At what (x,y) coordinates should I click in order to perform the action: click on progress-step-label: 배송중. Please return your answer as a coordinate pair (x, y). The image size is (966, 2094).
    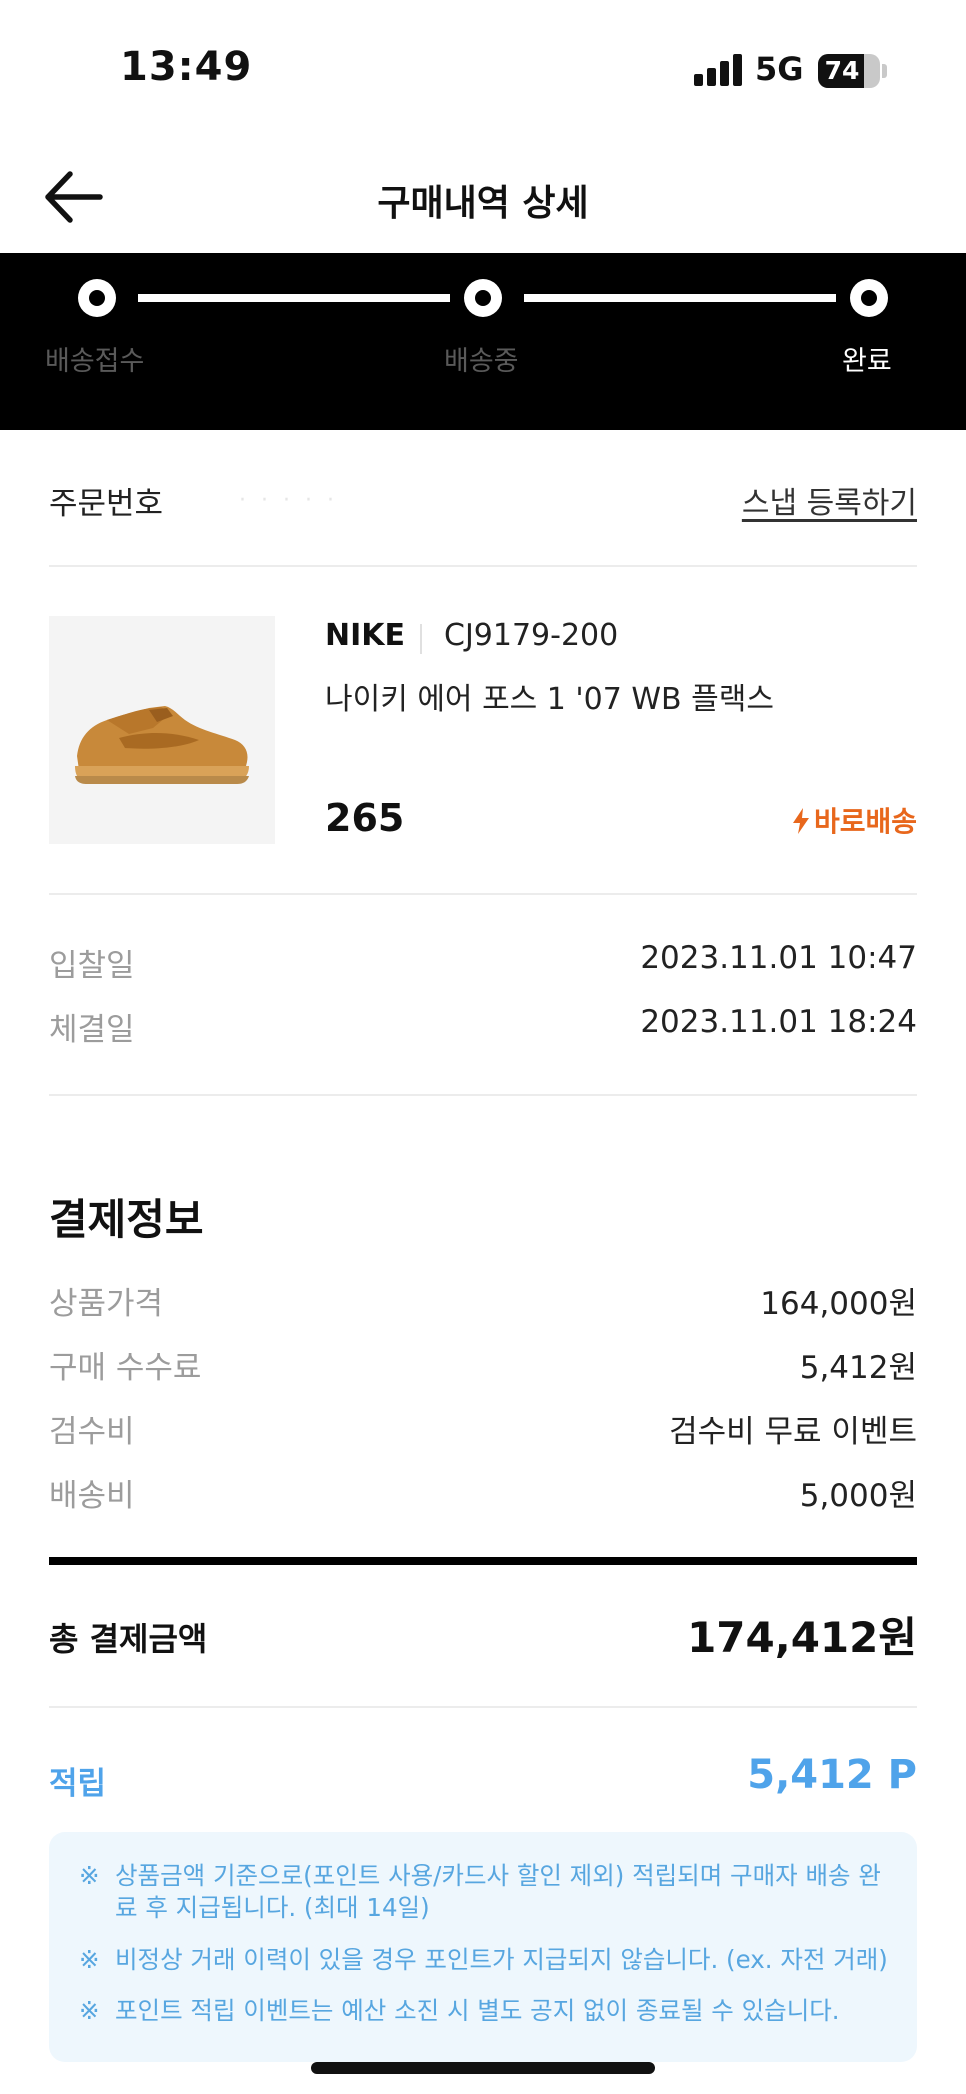
    Looking at the image, I should click on (481, 361).